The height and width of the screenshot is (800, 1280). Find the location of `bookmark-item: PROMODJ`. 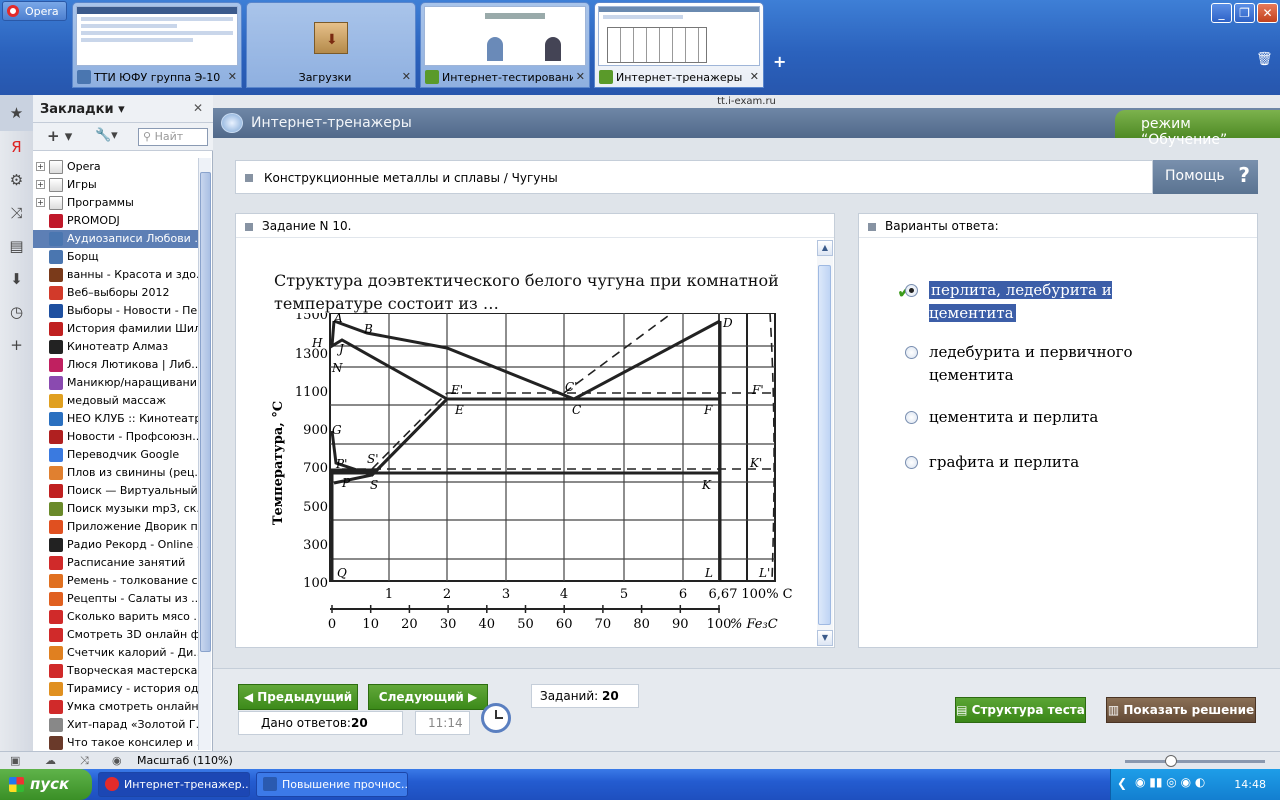

bookmark-item: PROMODJ is located at coordinates (115, 221).